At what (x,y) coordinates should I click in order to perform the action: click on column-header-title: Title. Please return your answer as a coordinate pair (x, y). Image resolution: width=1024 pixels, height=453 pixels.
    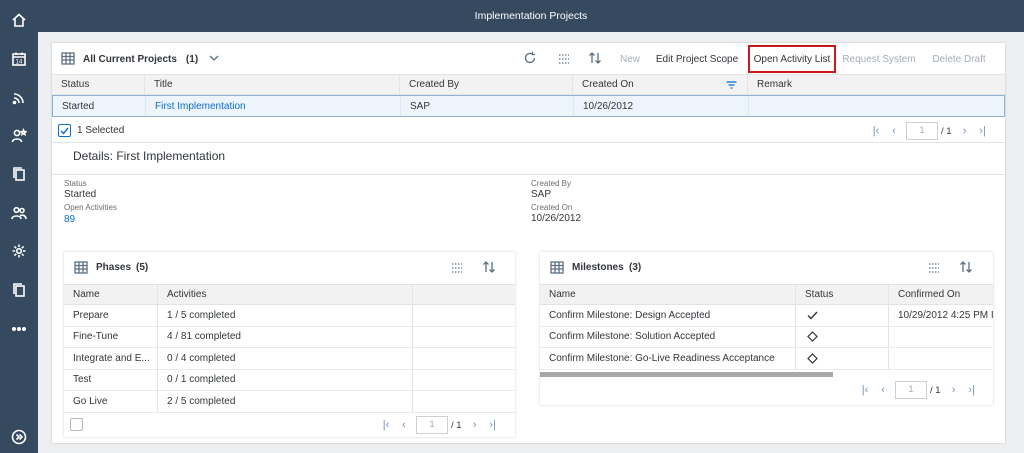
    Looking at the image, I should click on (272, 84).